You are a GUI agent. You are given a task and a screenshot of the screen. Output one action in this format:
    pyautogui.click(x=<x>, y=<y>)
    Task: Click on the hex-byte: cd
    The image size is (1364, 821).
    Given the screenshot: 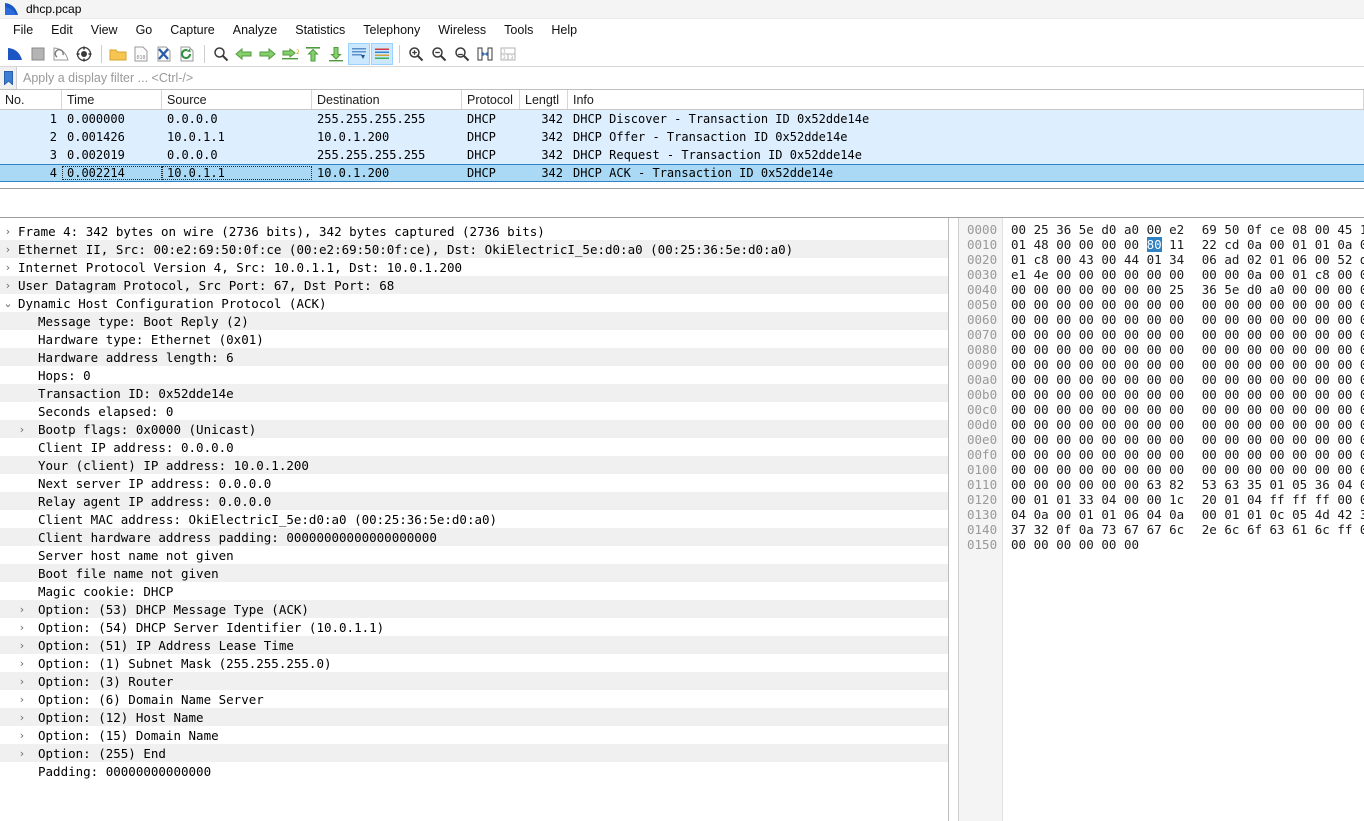 What is the action you would take?
    pyautogui.click(x=1231, y=244)
    